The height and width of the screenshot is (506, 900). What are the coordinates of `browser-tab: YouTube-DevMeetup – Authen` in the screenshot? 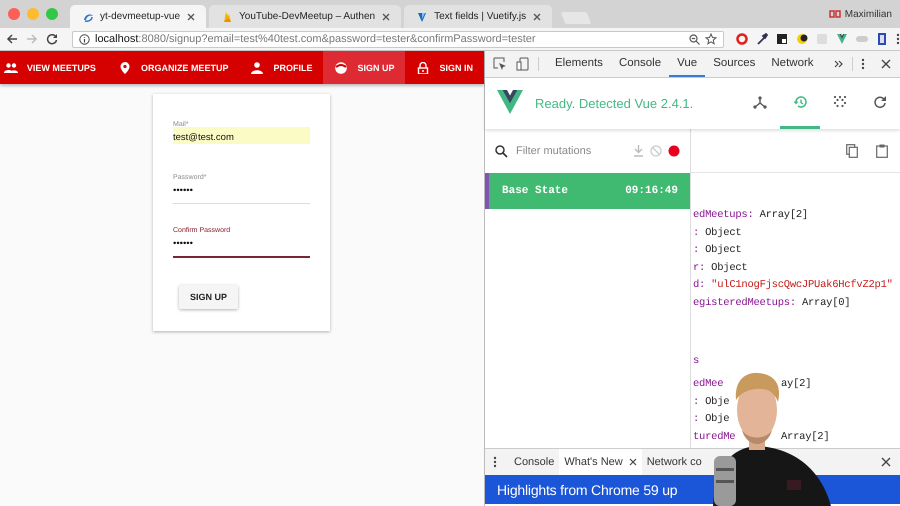 It's located at (305, 16).